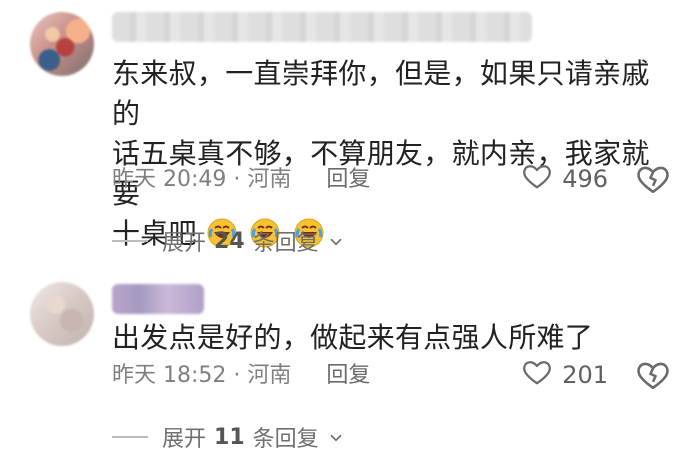 The width and height of the screenshot is (700, 464). I want to click on expand-replies-label: 展开 24 条回复, so click(253, 241).